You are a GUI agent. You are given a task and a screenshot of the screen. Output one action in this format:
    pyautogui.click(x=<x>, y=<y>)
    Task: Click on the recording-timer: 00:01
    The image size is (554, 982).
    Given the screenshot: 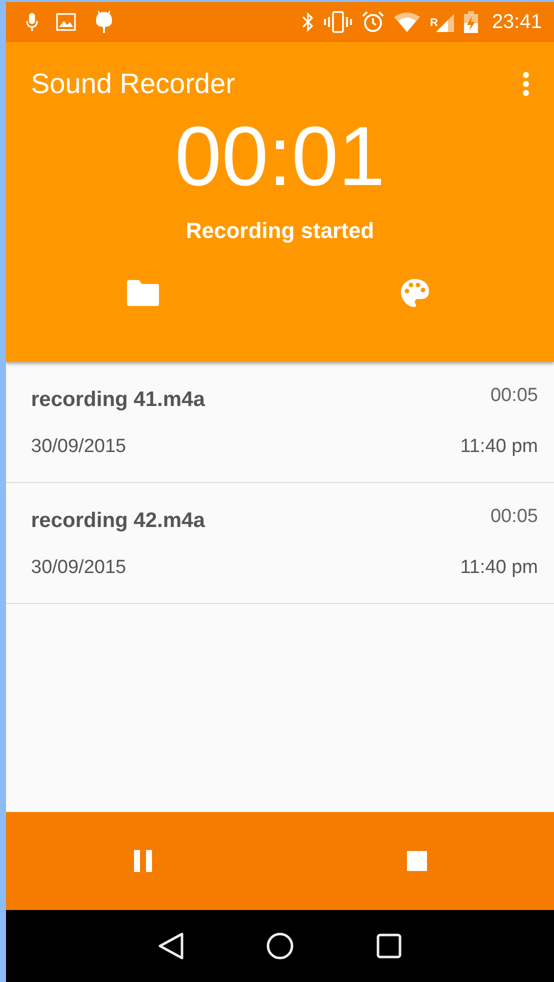 What is the action you would take?
    pyautogui.click(x=280, y=156)
    